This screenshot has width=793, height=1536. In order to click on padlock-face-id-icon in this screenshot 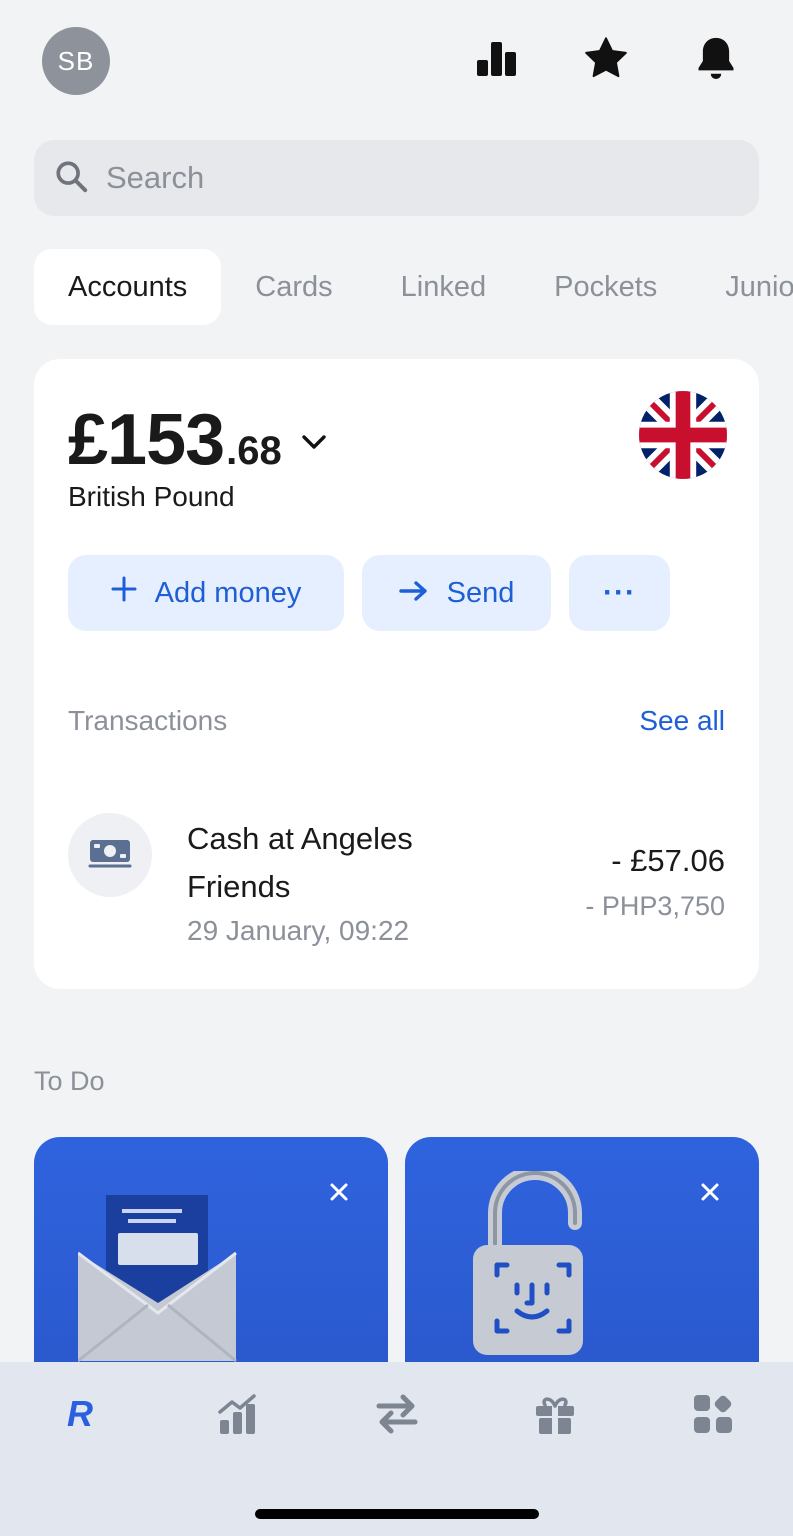, I will do `click(539, 1266)`.